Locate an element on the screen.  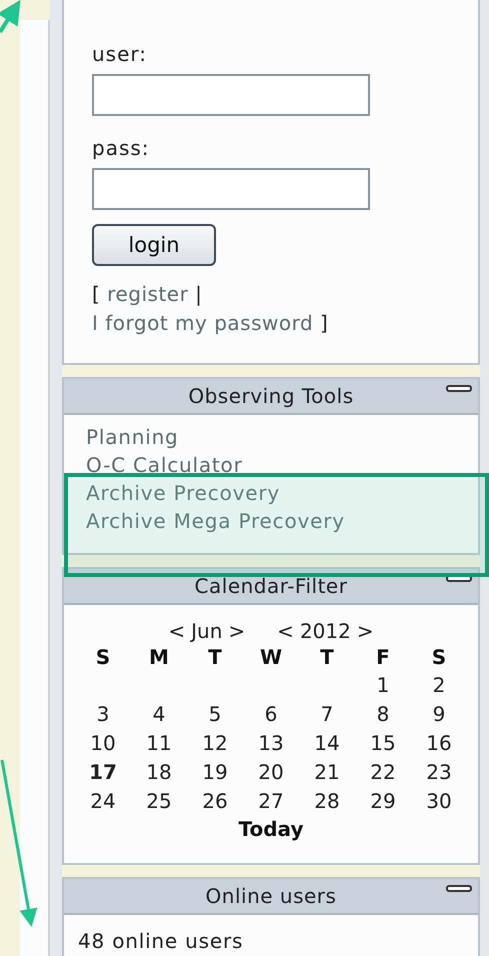
calendar-day: 7 is located at coordinates (327, 714).